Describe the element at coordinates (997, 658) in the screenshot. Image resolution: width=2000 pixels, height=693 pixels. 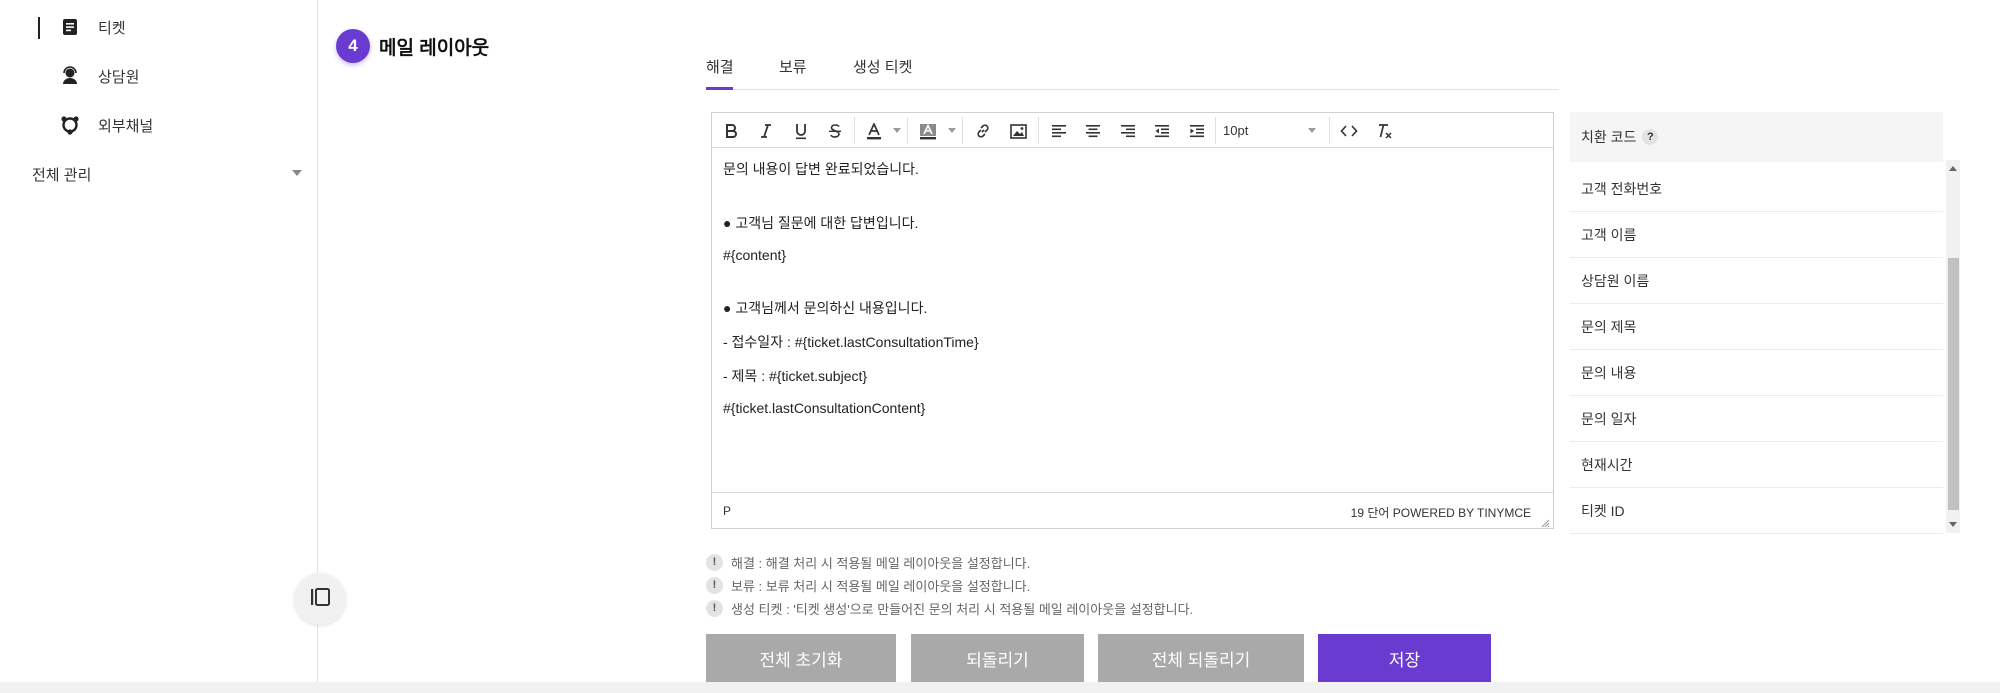
I see `revert-button: 되돌리기` at that location.